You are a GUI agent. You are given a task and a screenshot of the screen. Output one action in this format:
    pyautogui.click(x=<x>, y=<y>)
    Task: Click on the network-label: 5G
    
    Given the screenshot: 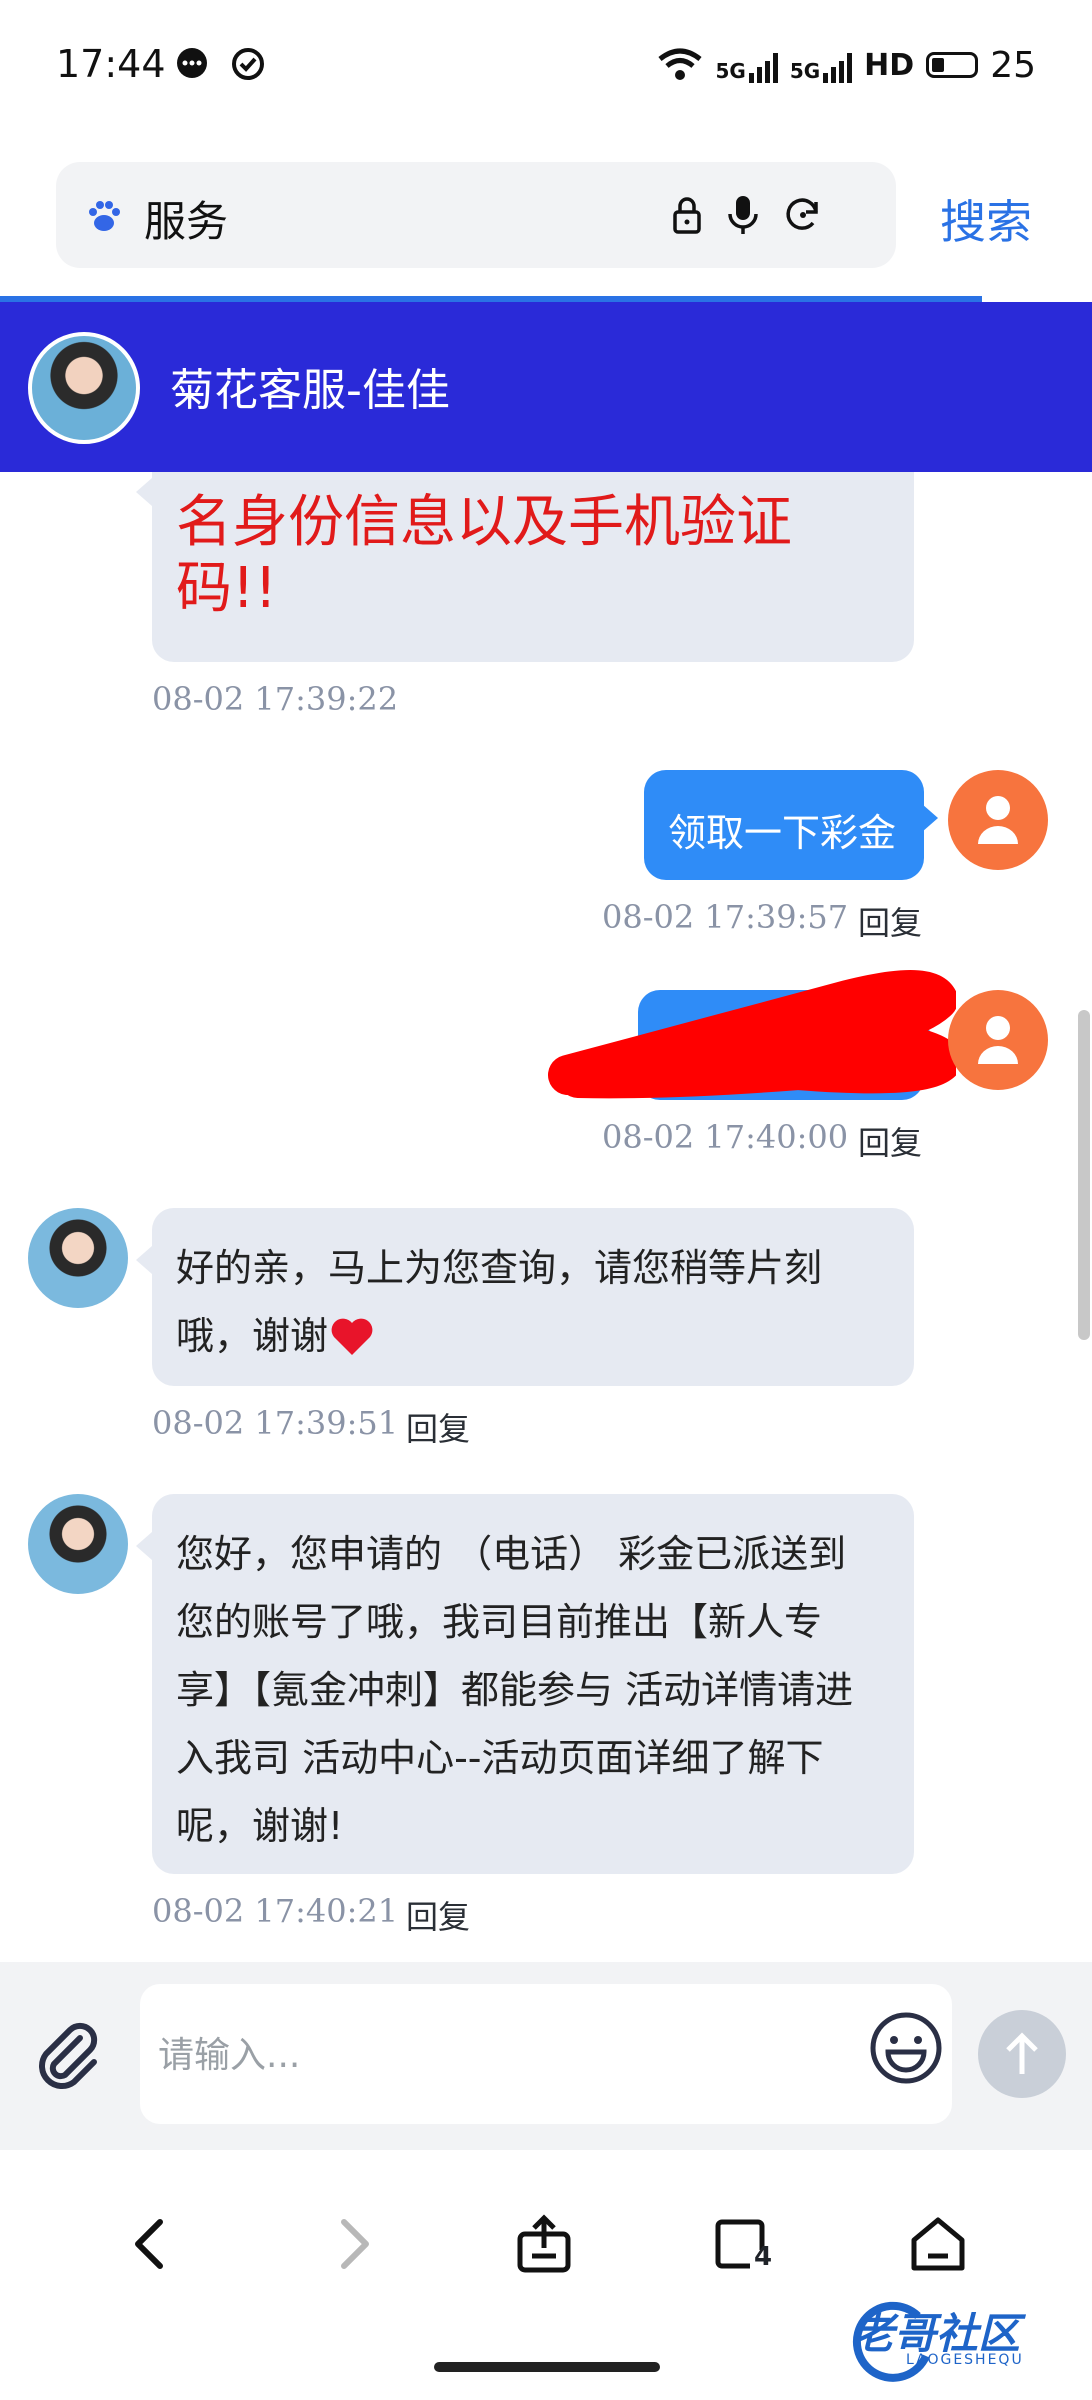 What is the action you would take?
    pyautogui.click(x=730, y=71)
    